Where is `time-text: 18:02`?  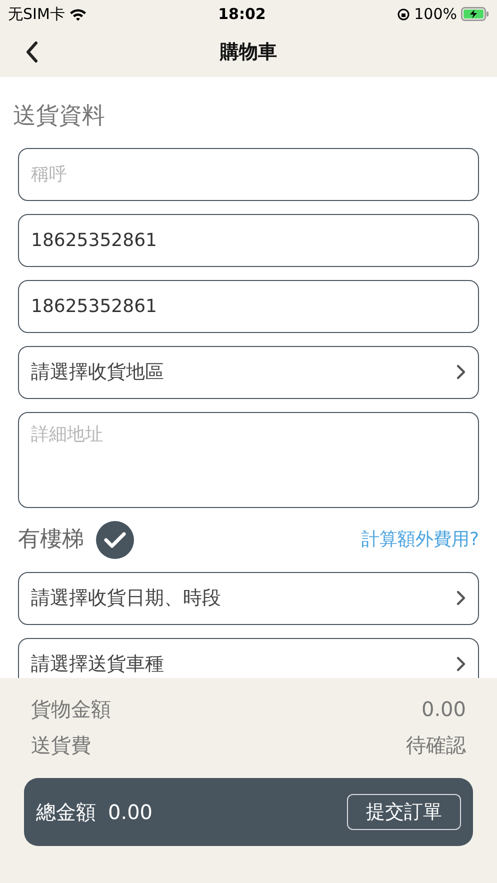 time-text: 18:02 is located at coordinates (242, 14).